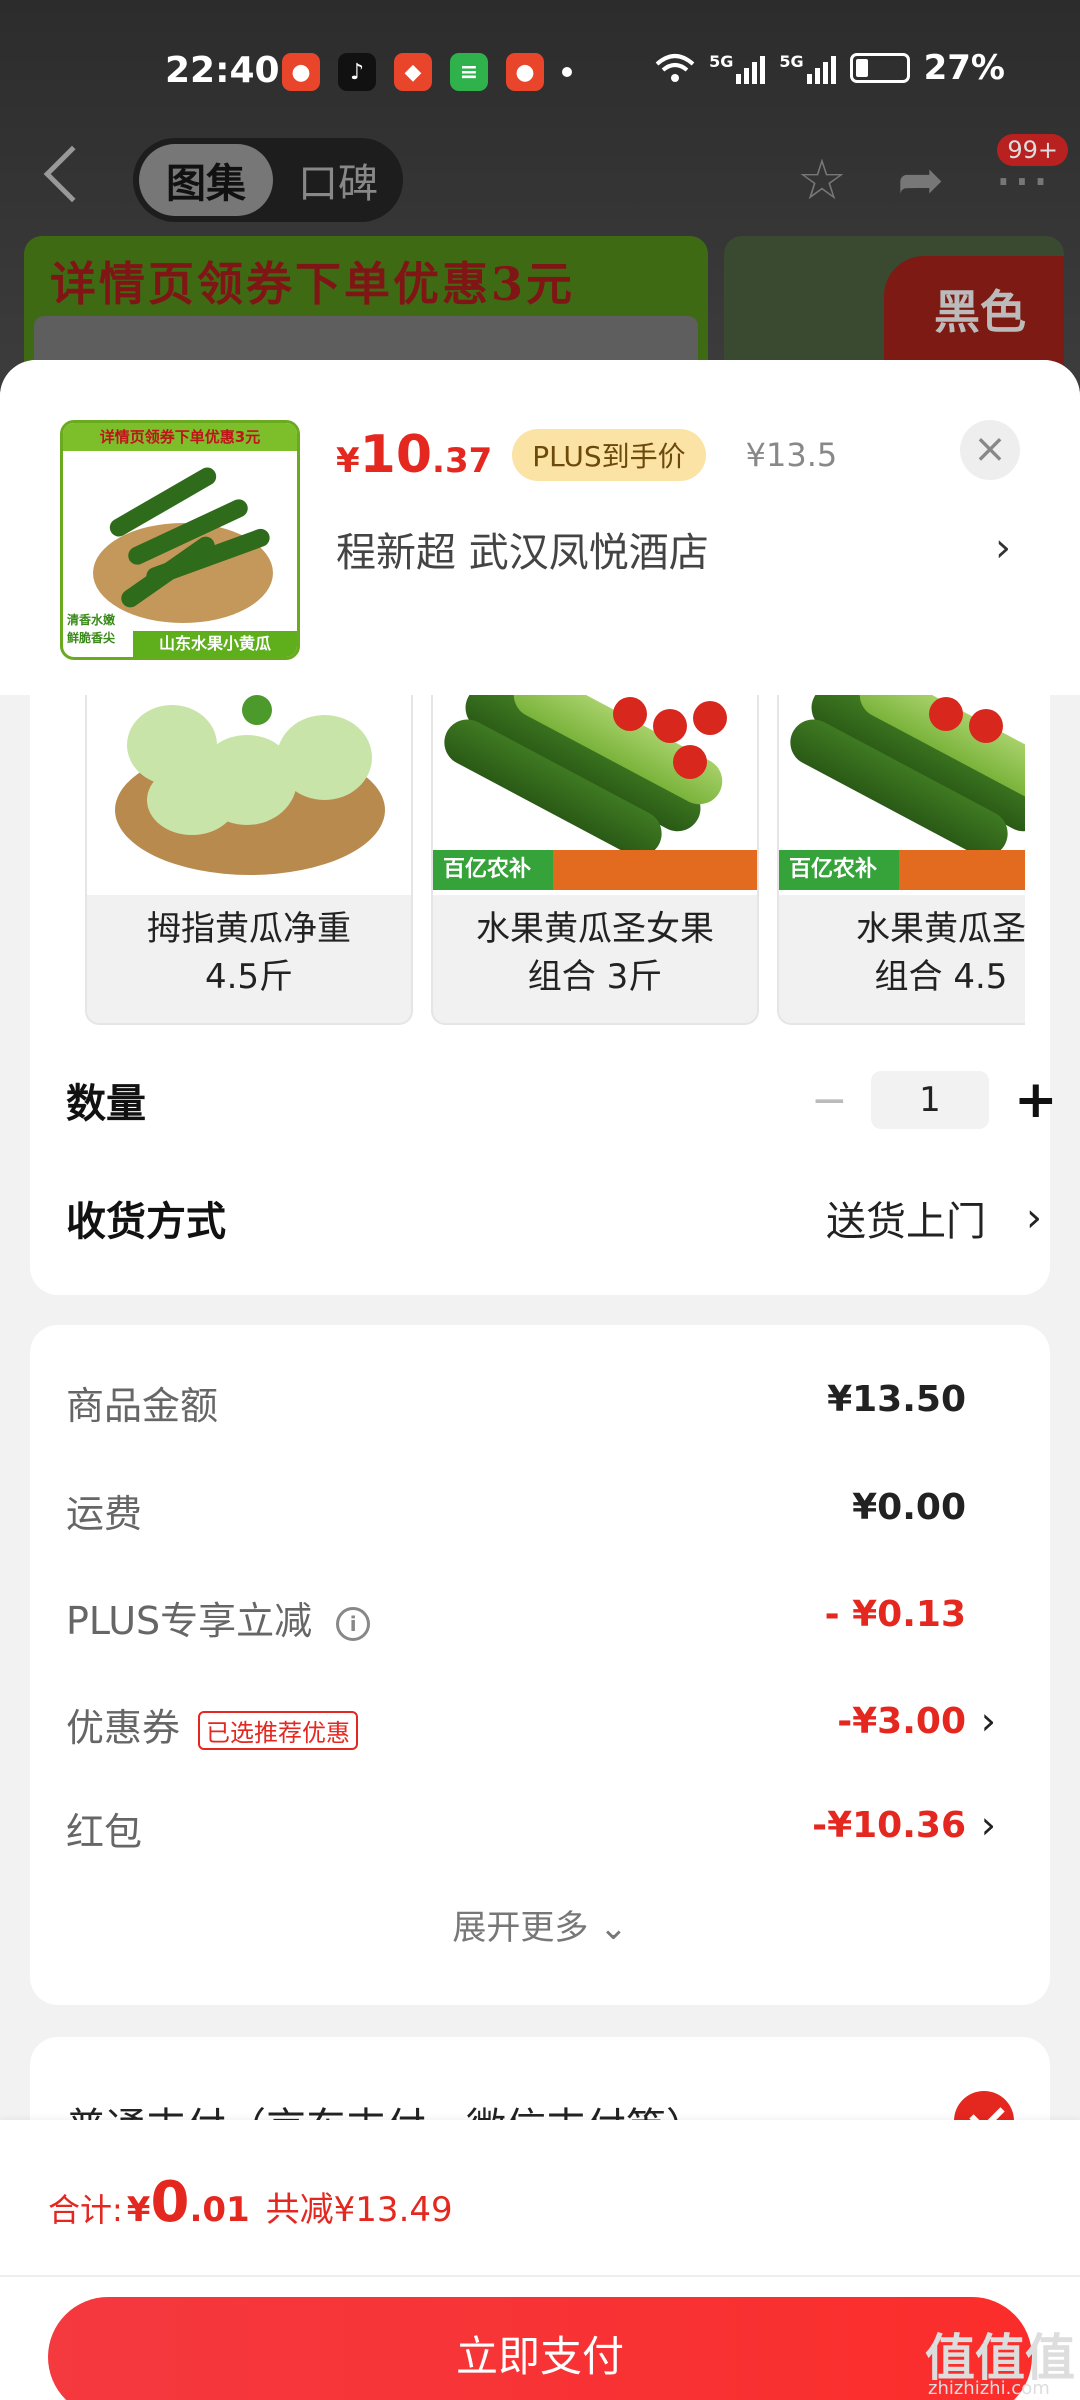 The height and width of the screenshot is (2400, 1080). What do you see at coordinates (359, 2210) in the screenshot?
I see `total-saving: 共减¥13.49` at bounding box center [359, 2210].